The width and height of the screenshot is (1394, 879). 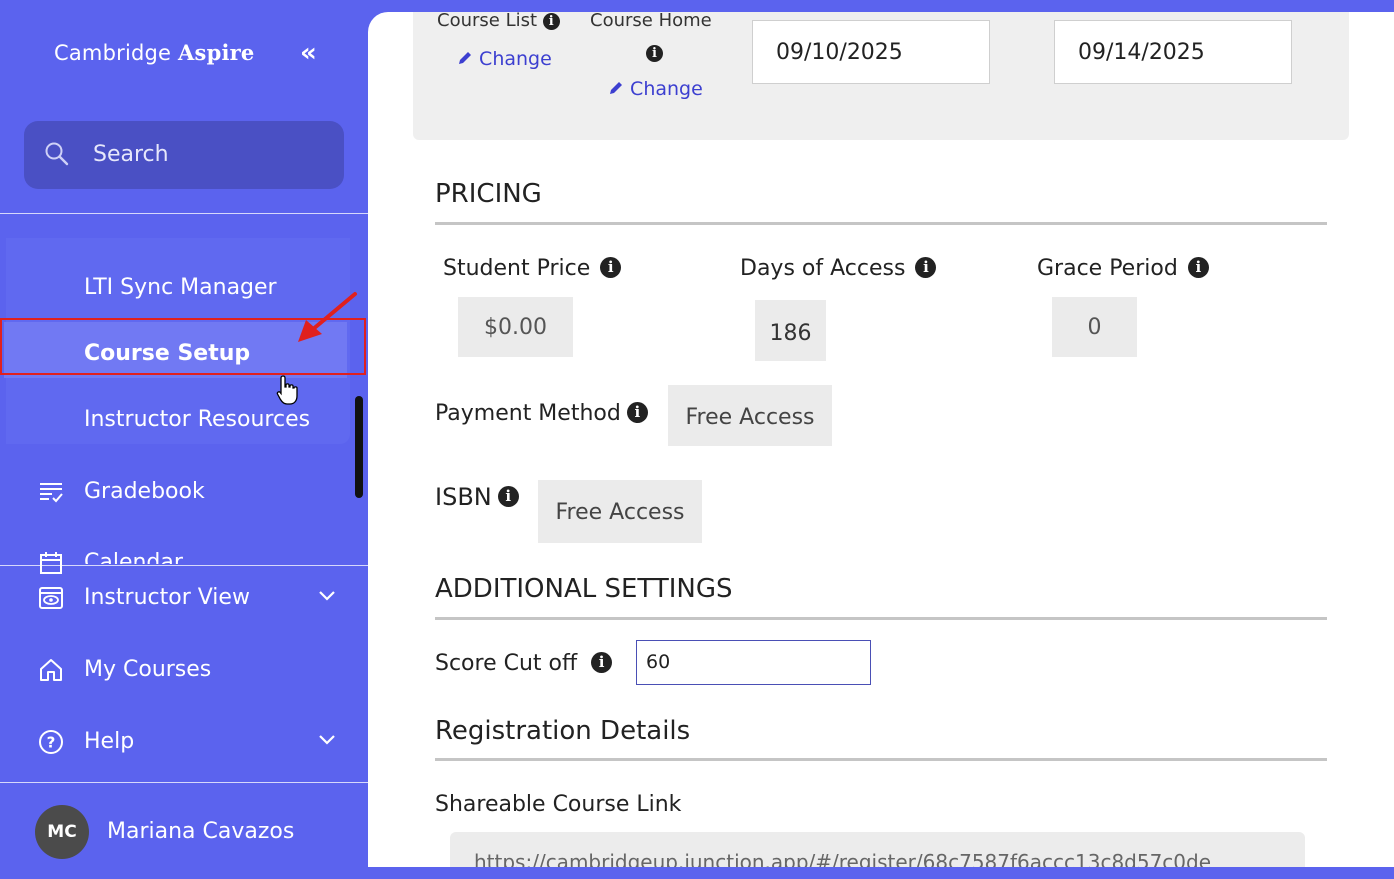 I want to click on score-cutoff-label: Score Cut off i, so click(x=524, y=663).